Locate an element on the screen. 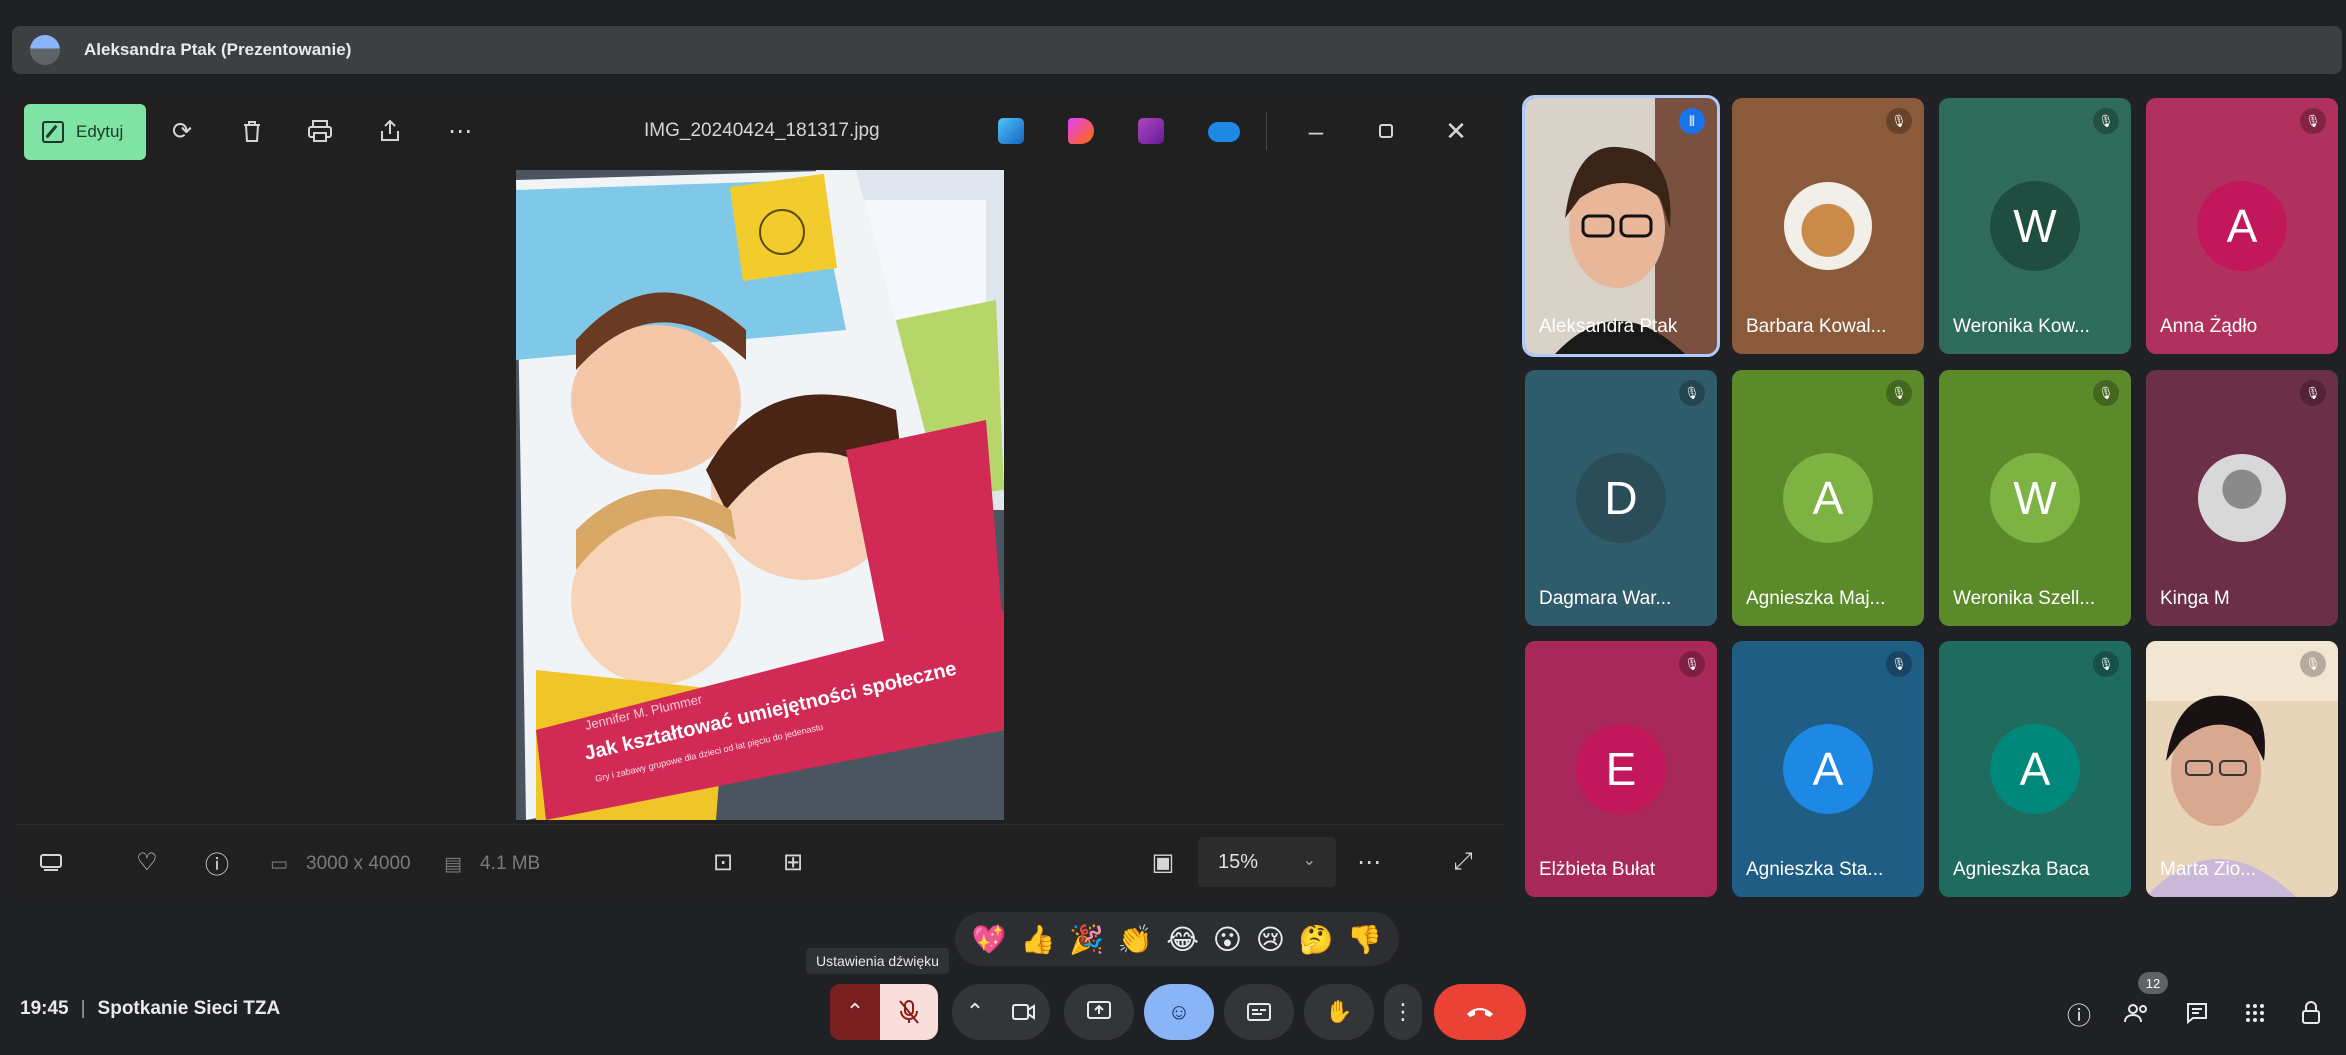 The width and height of the screenshot is (2346, 1055). reaction-emoji: 💖 is located at coordinates (989, 939).